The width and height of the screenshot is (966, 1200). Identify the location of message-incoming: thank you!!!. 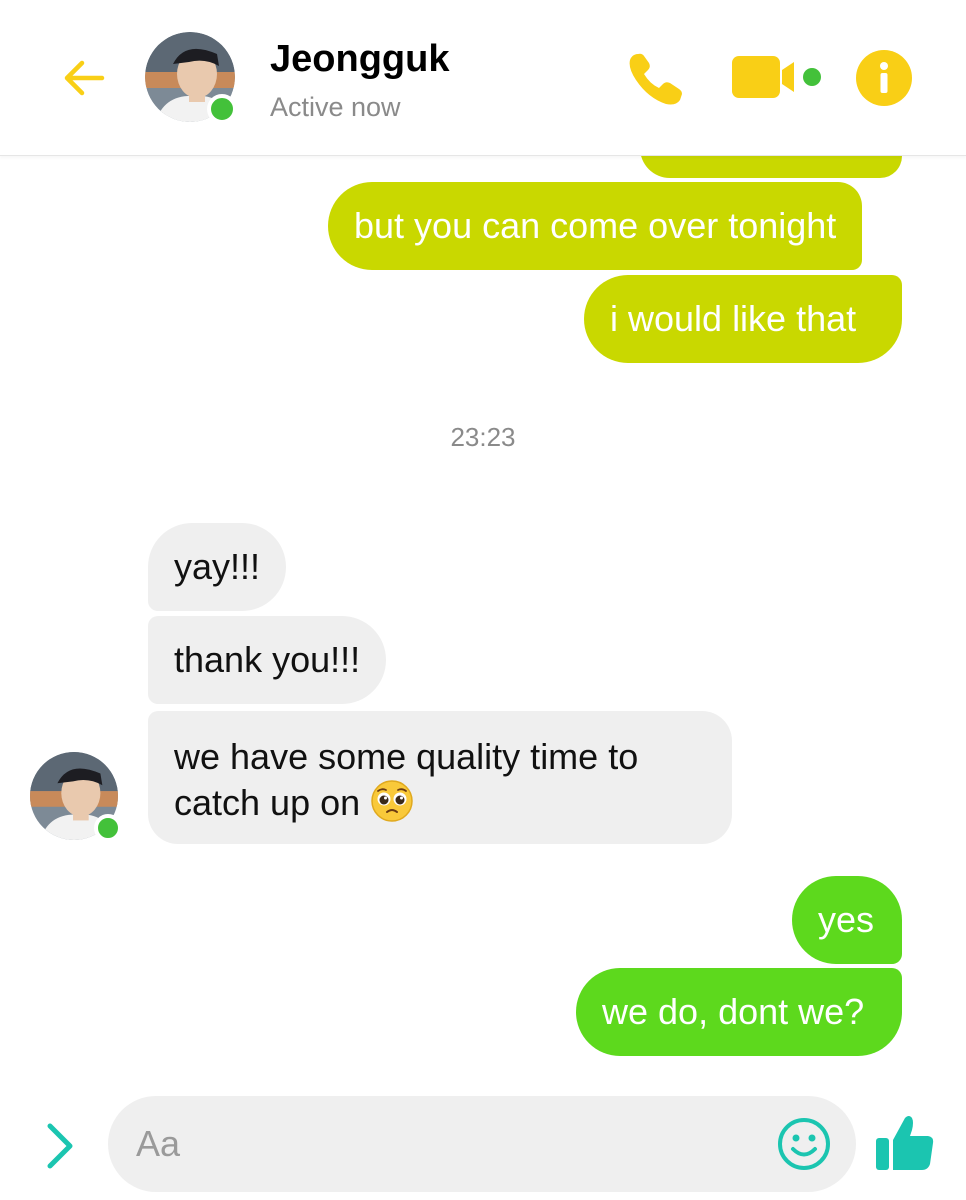
(267, 660).